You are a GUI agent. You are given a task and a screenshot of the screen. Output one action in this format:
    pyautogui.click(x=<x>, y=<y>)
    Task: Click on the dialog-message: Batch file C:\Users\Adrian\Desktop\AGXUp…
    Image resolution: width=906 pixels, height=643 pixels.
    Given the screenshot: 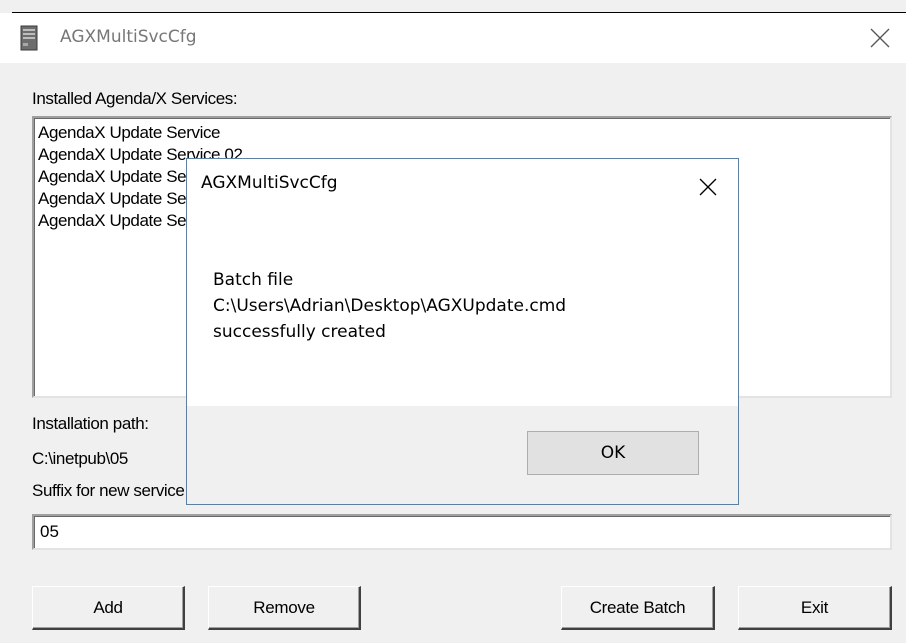 What is the action you would take?
    pyautogui.click(x=389, y=306)
    